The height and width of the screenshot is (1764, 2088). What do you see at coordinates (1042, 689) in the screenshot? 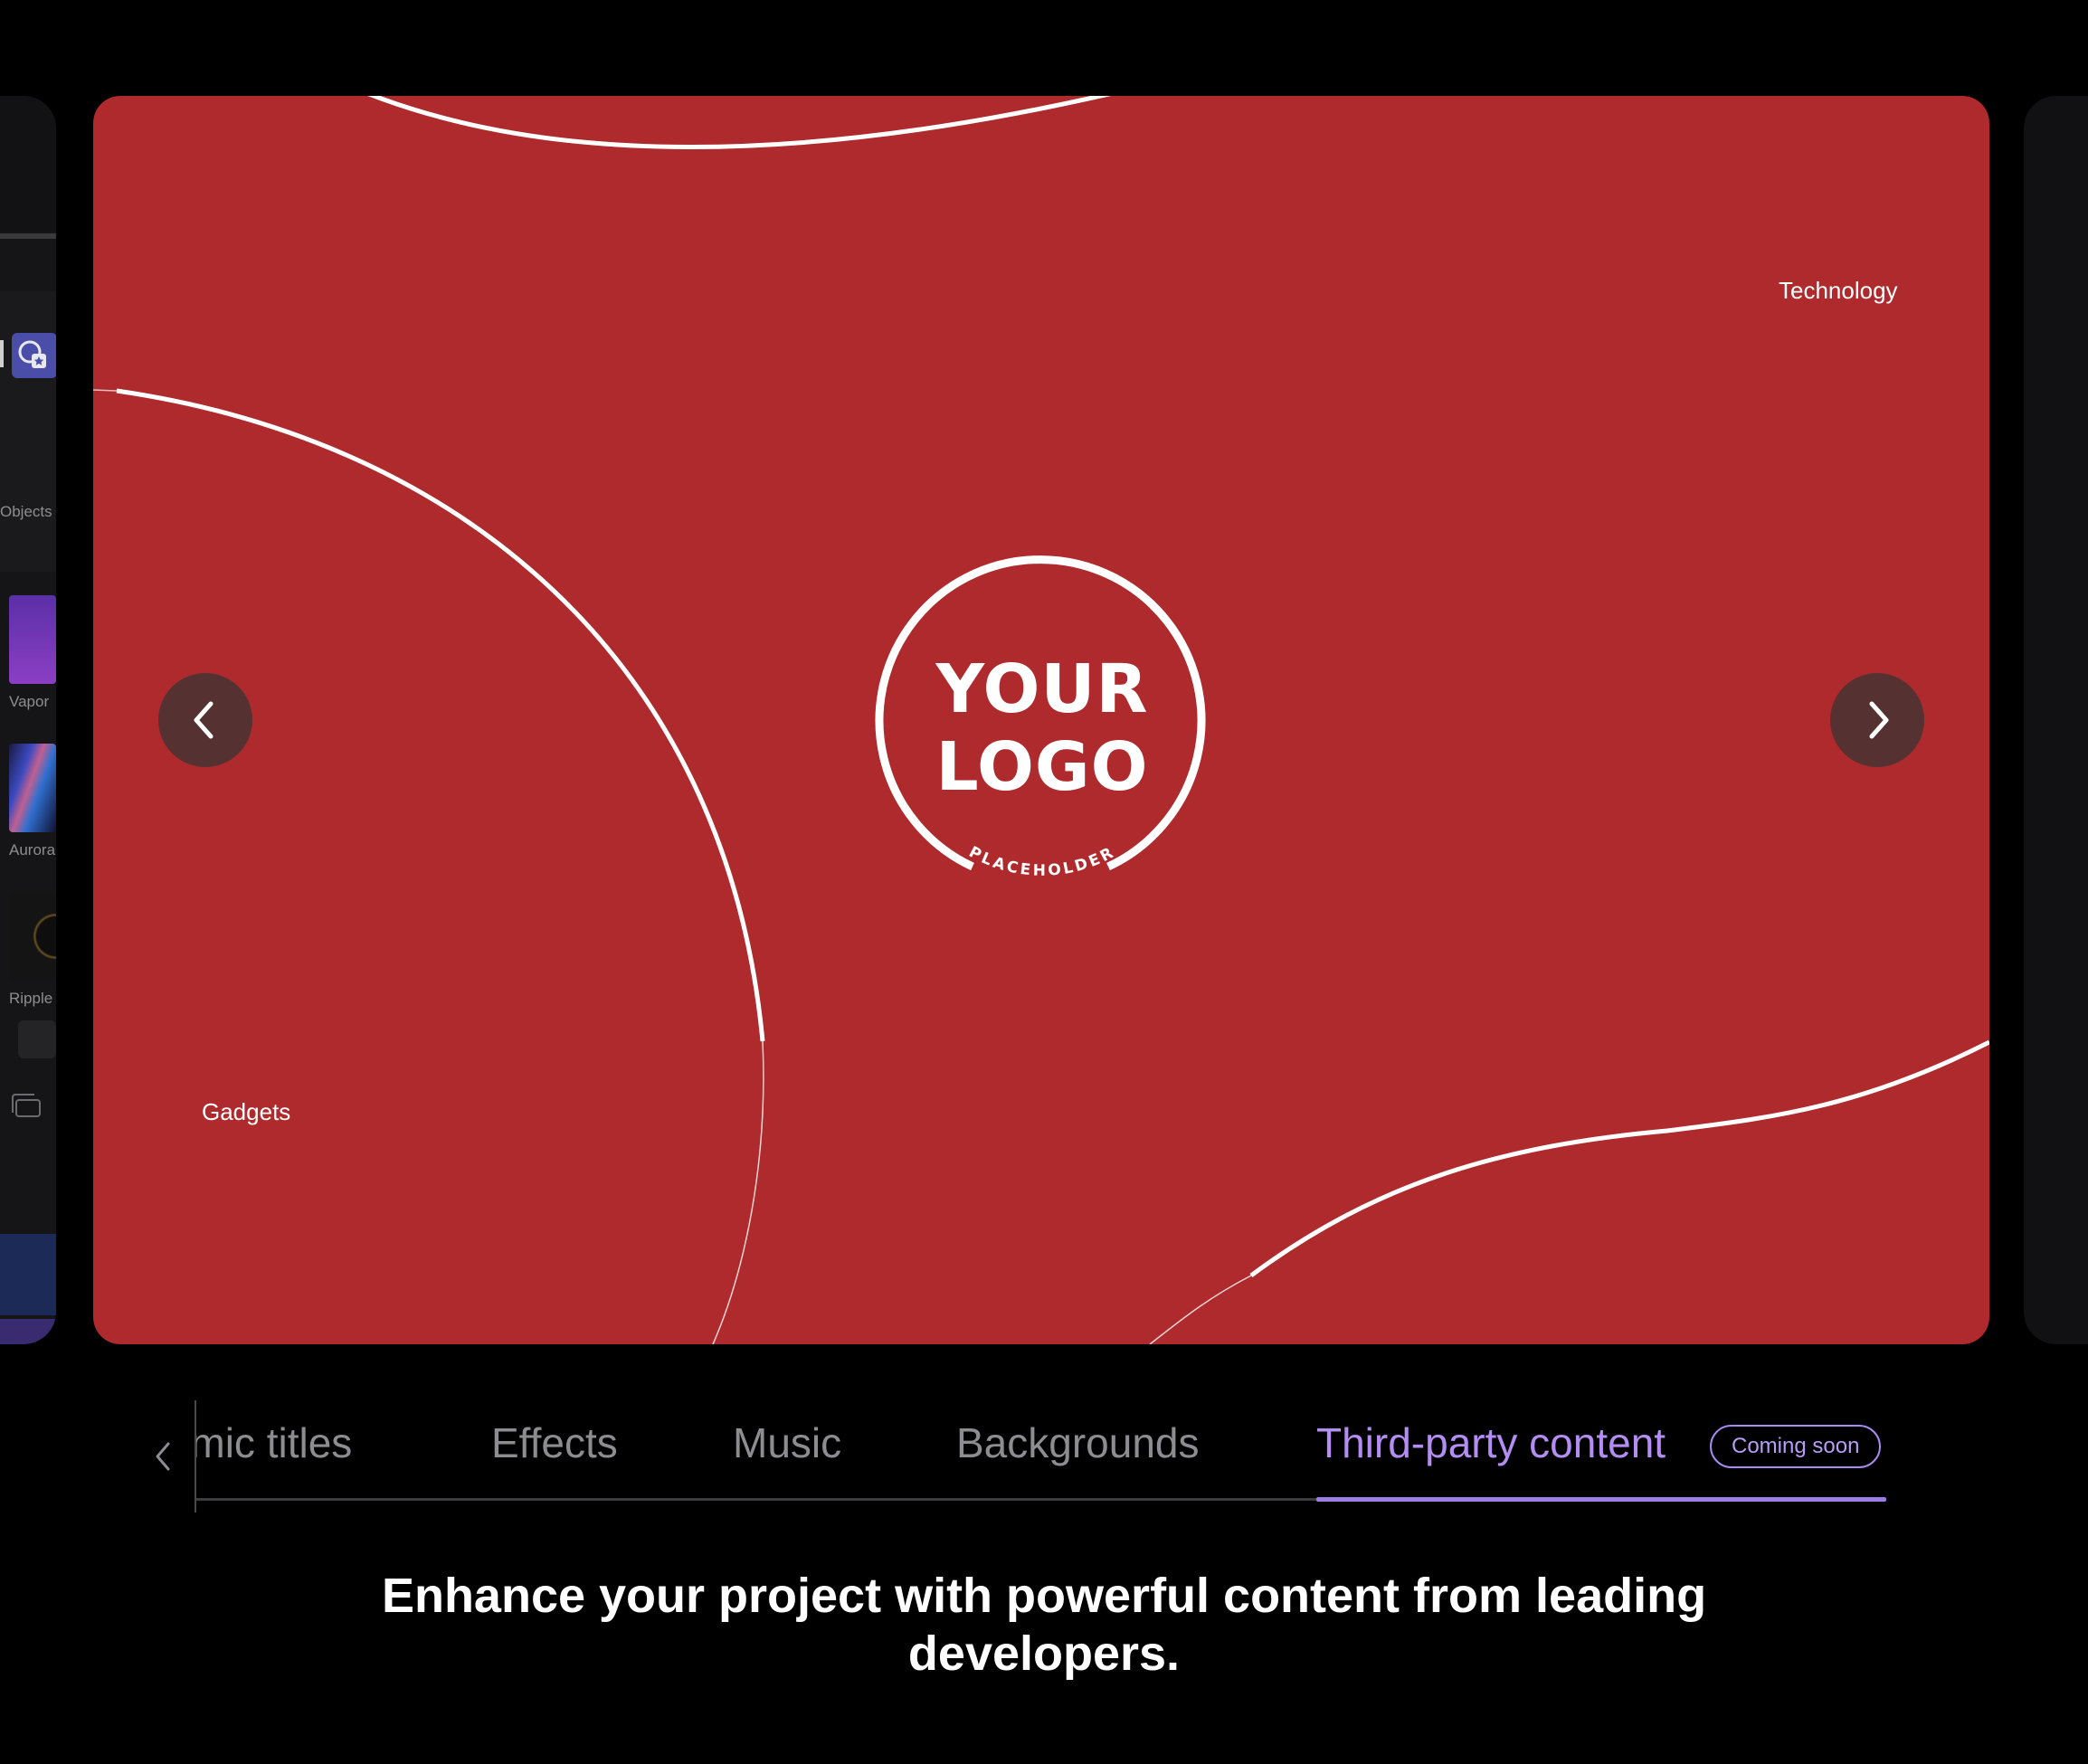
I see `logo-line-1: YOUR` at bounding box center [1042, 689].